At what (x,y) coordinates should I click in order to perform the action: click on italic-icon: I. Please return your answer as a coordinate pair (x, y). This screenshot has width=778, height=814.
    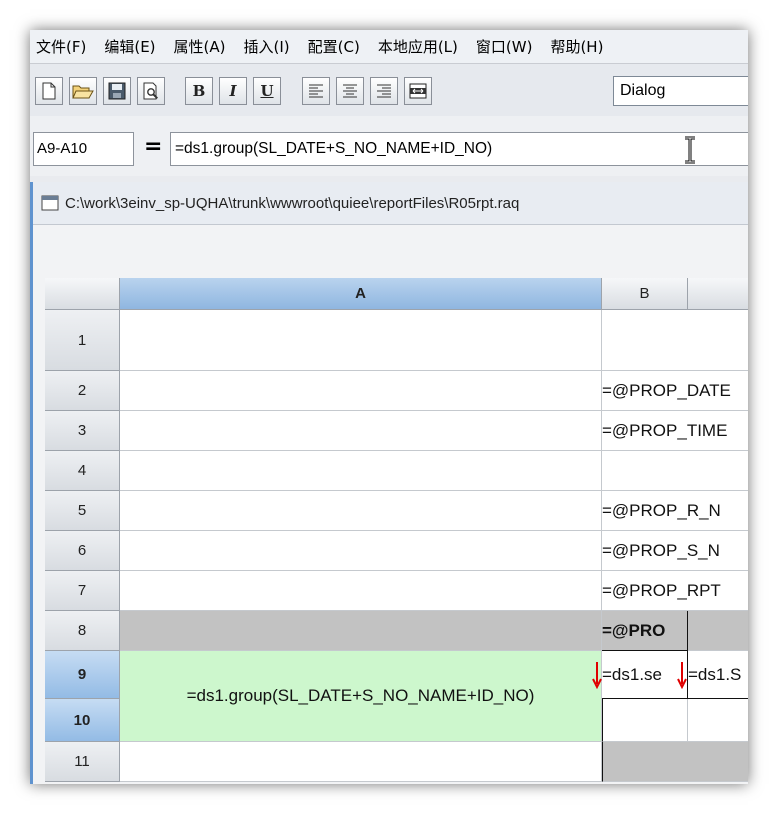
    Looking at the image, I should click on (233, 91).